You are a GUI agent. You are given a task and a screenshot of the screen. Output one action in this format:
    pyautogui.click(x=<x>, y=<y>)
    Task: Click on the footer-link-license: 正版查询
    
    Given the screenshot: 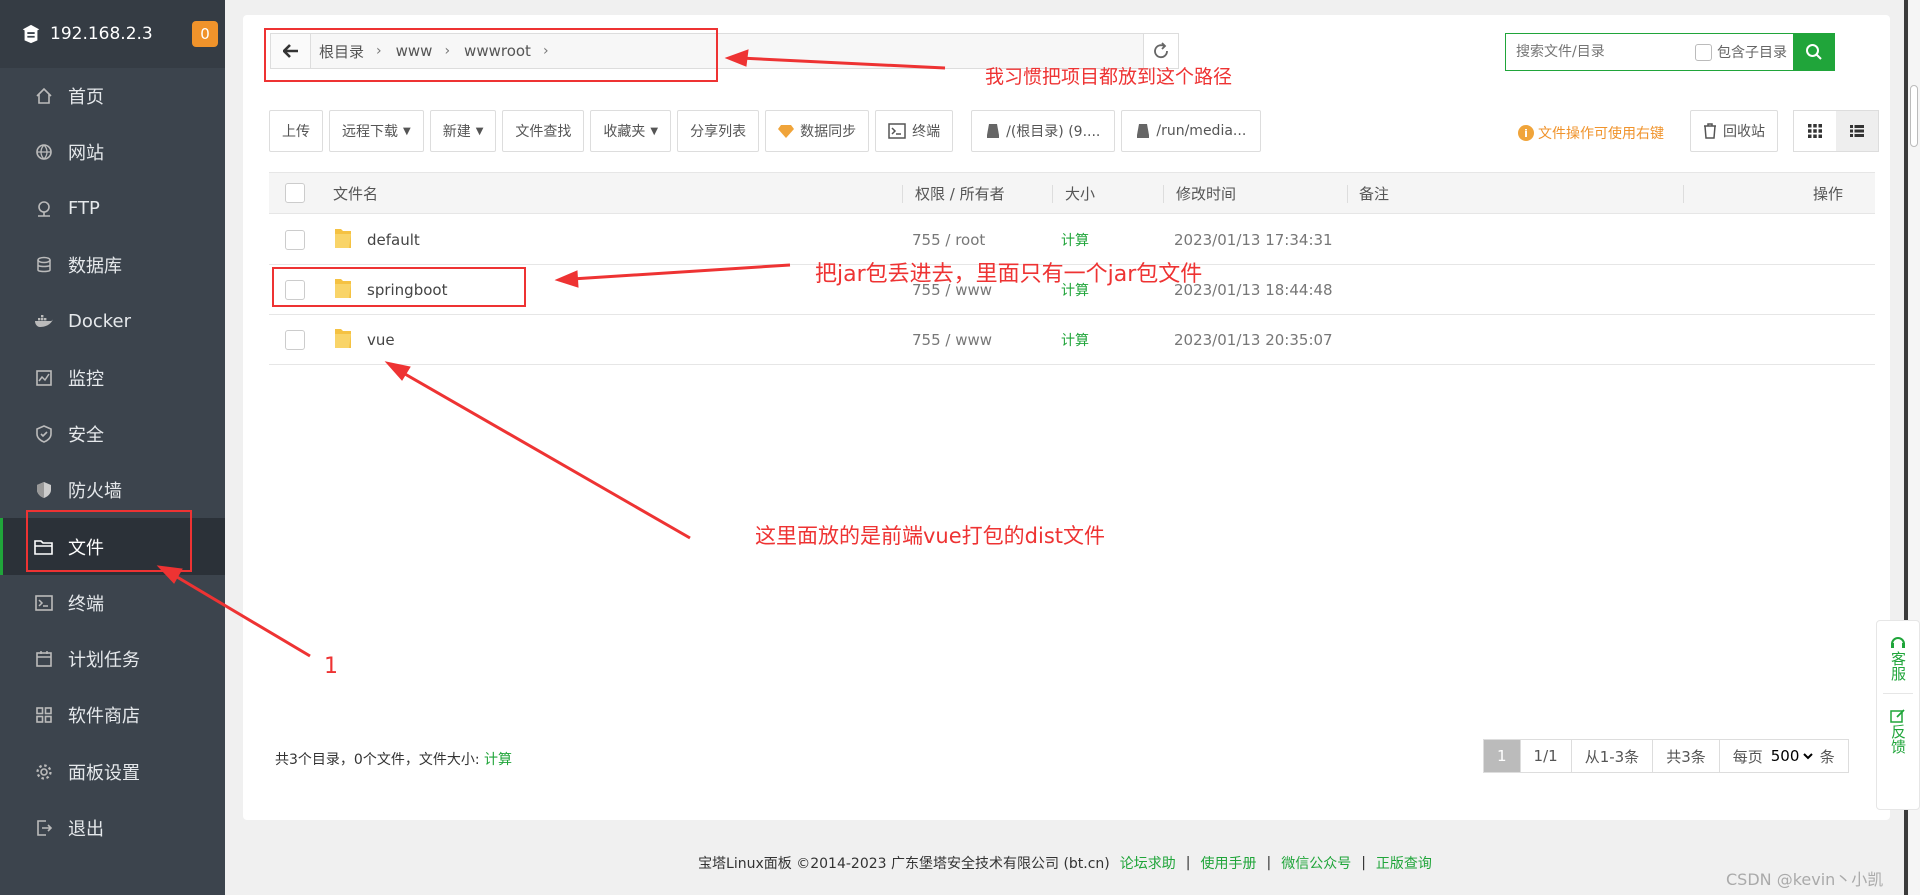 What is the action you would take?
    pyautogui.click(x=1404, y=863)
    